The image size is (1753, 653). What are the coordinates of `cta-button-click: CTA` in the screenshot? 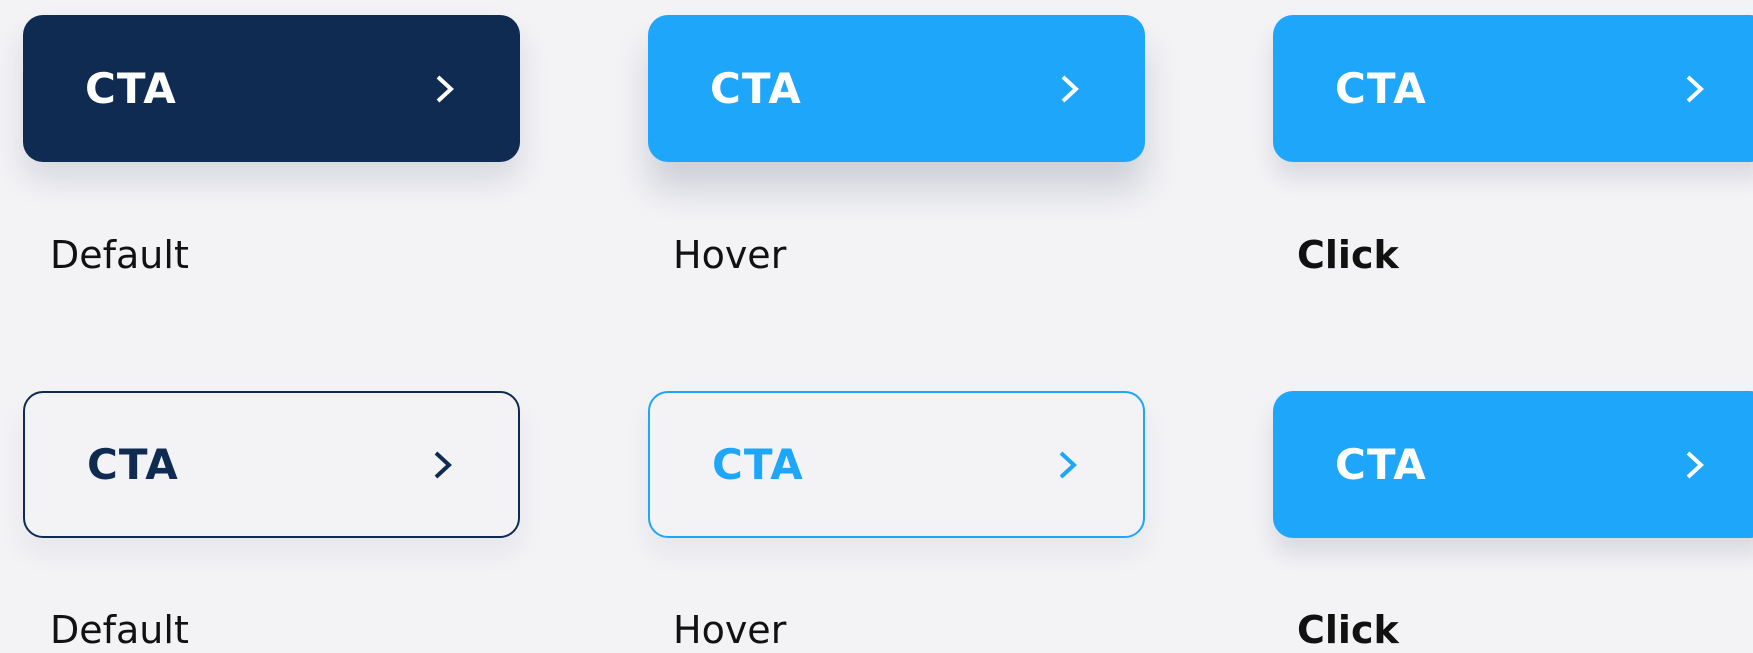 It's located at (1513, 88).